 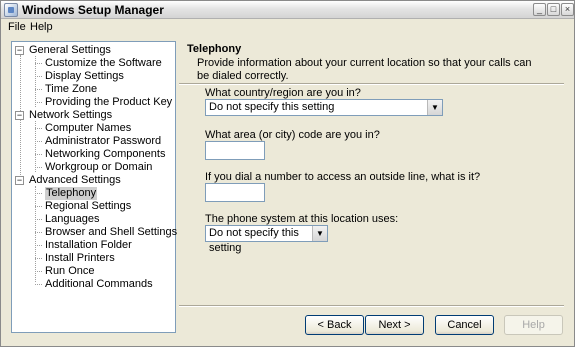 I want to click on close-button: ×, so click(x=567, y=9).